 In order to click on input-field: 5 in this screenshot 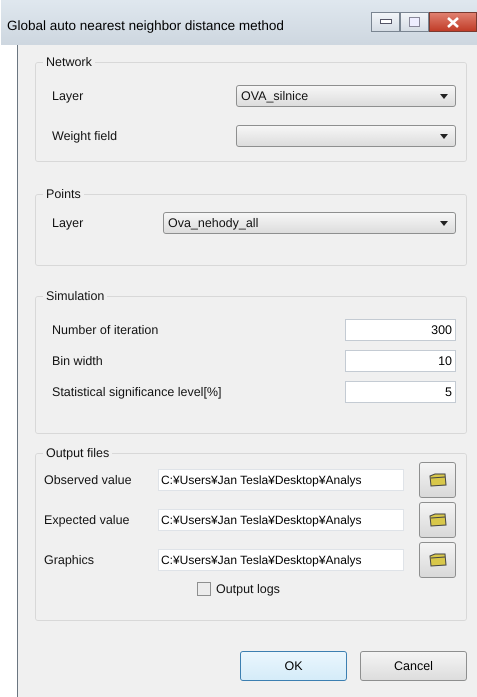, I will do `click(400, 392)`.